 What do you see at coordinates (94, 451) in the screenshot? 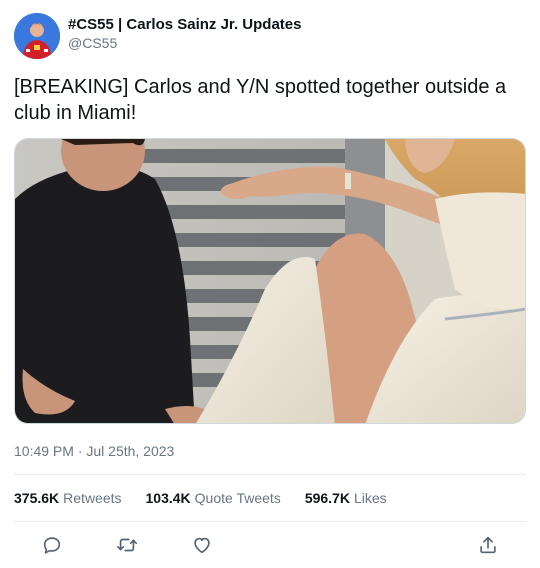
I see `tweet-timestamp: 10:49 PM · Jul 25th, 2023` at bounding box center [94, 451].